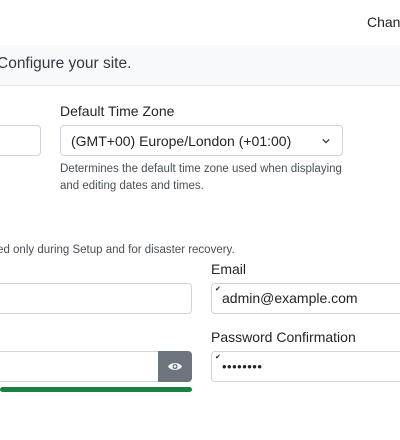  Describe the element at coordinates (326, 141) in the screenshot. I see `chevron-down-icon` at that location.